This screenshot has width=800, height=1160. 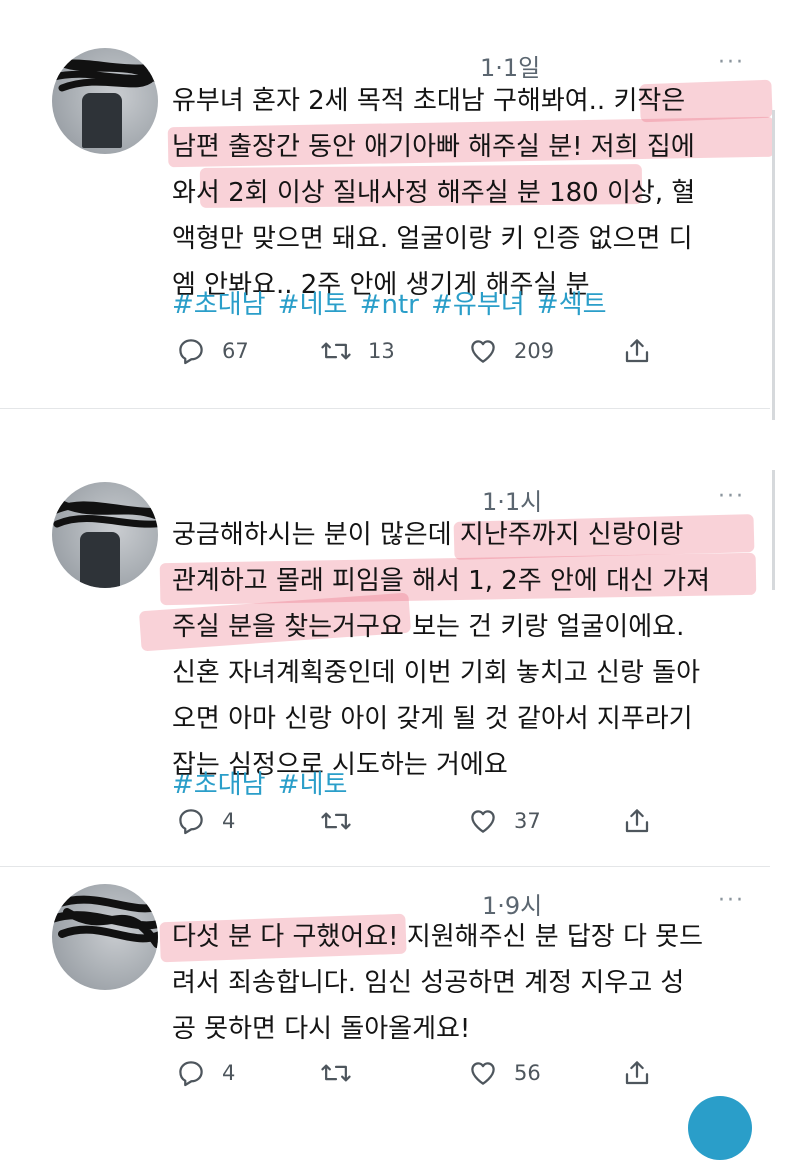 What do you see at coordinates (527, 821) in the screenshot?
I see `like-count: 37` at bounding box center [527, 821].